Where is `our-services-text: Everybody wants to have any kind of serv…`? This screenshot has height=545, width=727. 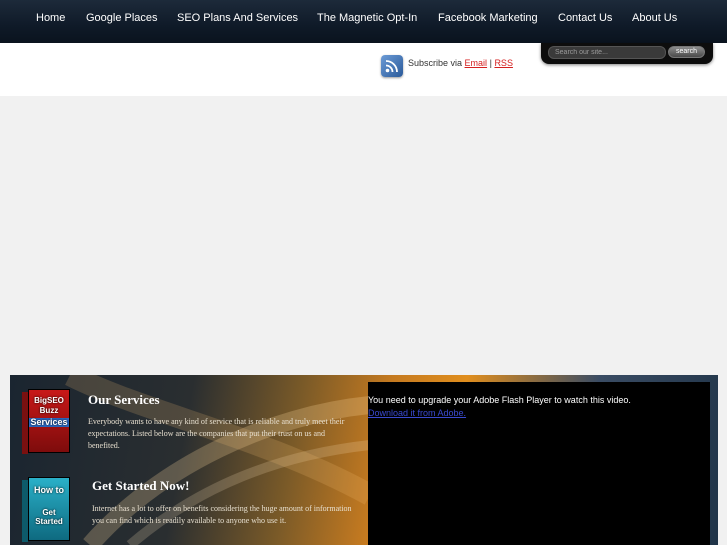
our-services-text: Everybody wants to have any kind of serv… is located at coordinates (216, 433).